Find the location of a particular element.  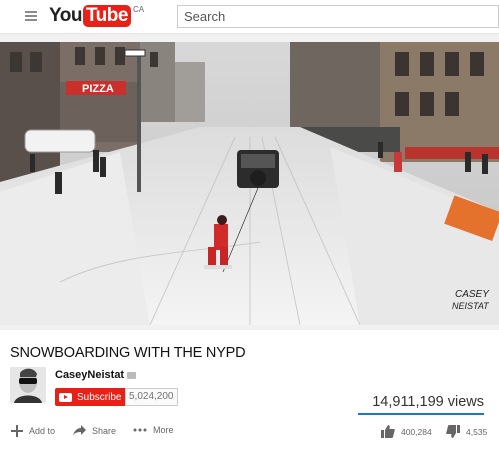

subscribe-button: Subscribe is located at coordinates (91, 397).